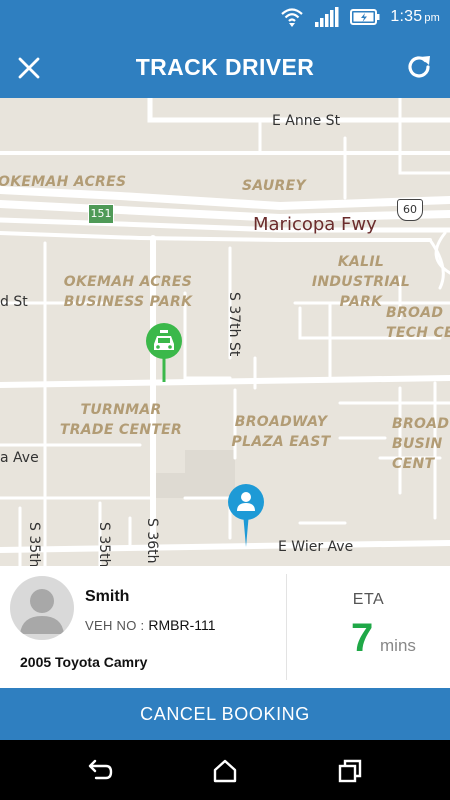 The width and height of the screenshot is (450, 800). Describe the element at coordinates (101, 214) in the screenshot. I see `route-shield: 151` at that location.